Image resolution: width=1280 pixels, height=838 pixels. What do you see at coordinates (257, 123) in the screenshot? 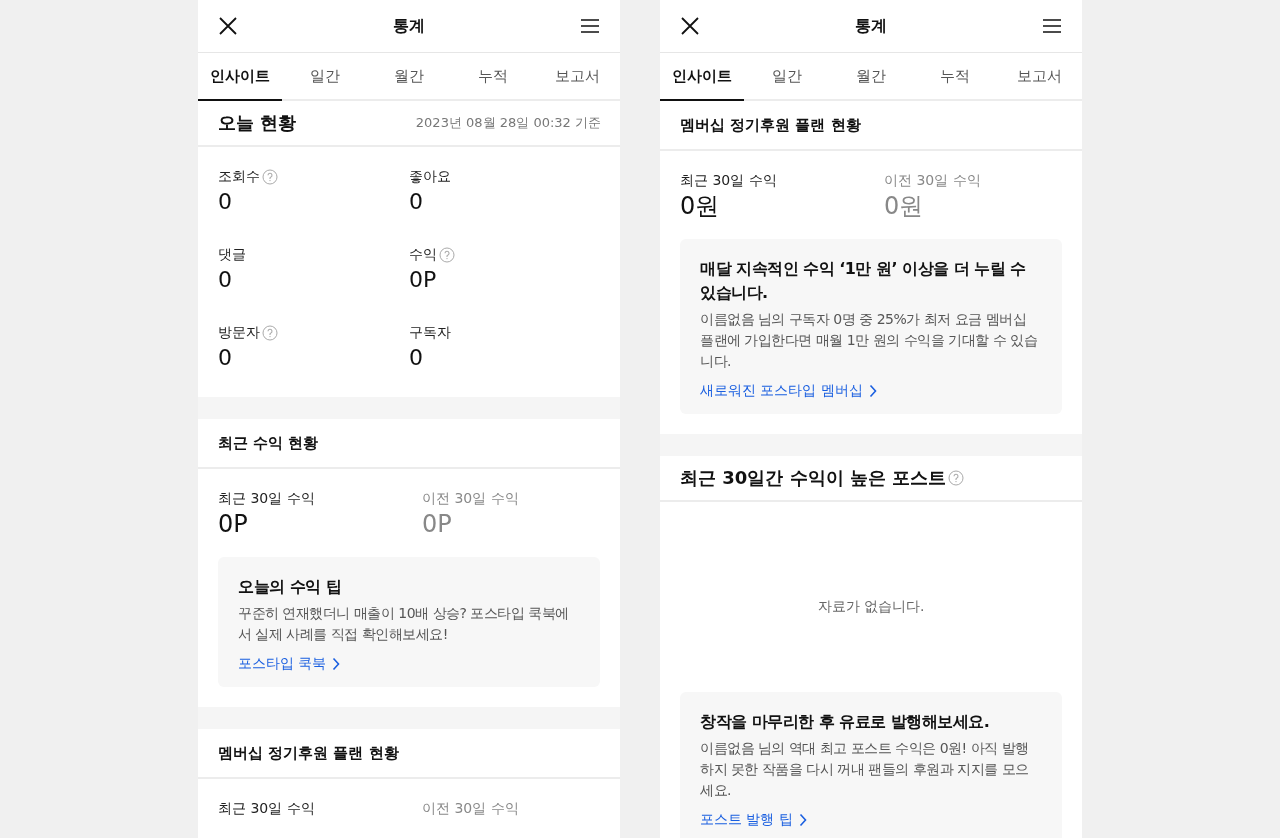
I see `section-title: 오늘 현황` at bounding box center [257, 123].